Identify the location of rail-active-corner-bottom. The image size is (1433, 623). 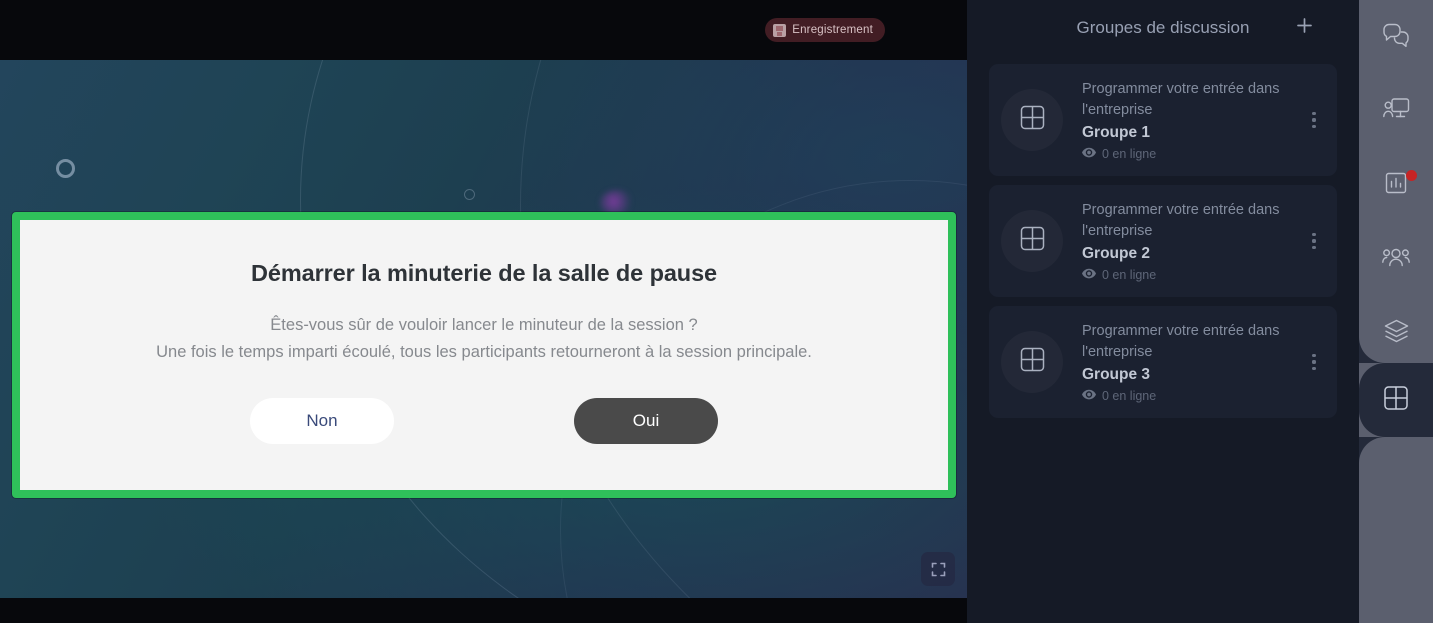
(1372, 450).